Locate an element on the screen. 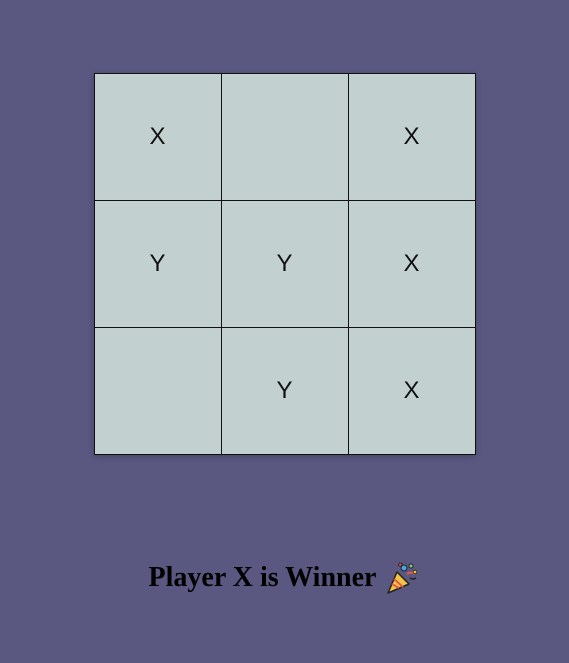 This screenshot has height=663, width=569. board-cell-5: X is located at coordinates (411, 263).